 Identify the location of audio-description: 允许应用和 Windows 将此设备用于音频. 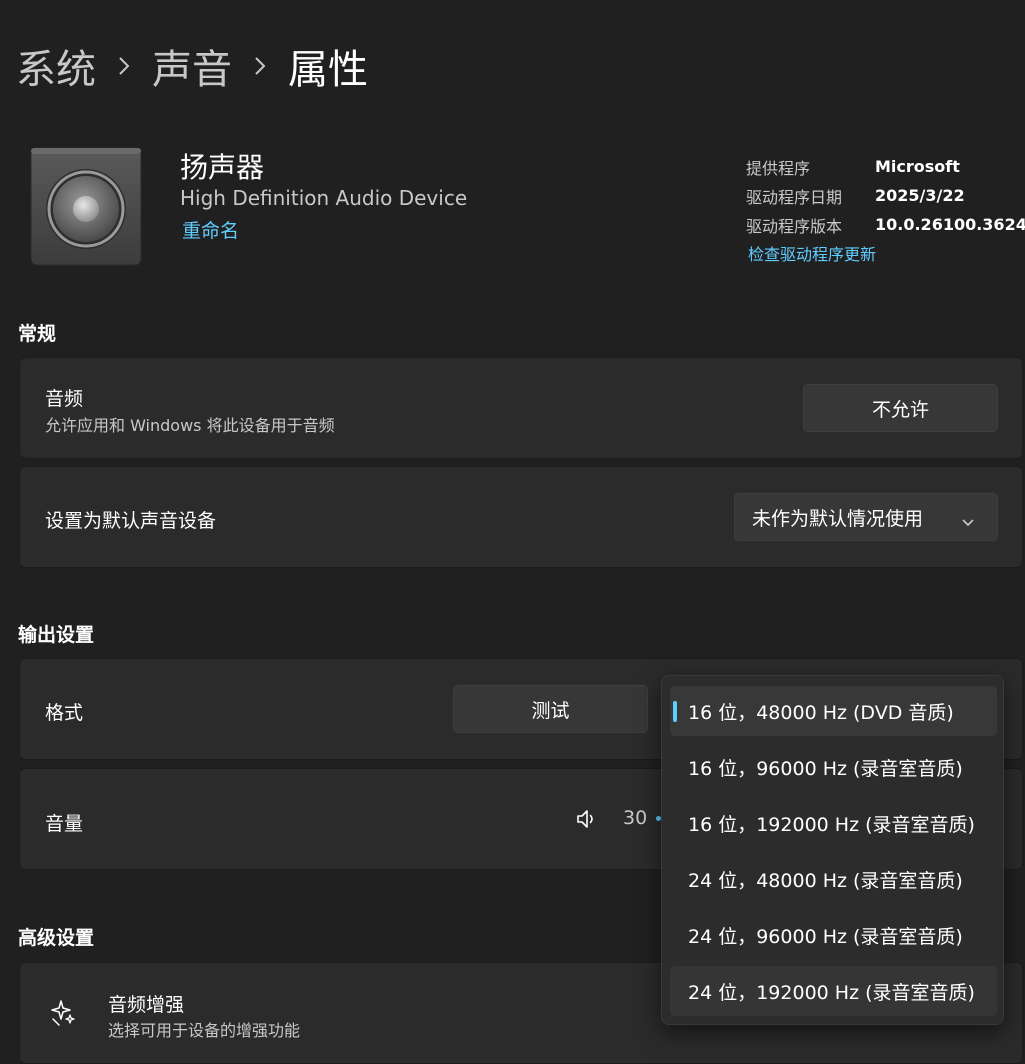
(190, 425).